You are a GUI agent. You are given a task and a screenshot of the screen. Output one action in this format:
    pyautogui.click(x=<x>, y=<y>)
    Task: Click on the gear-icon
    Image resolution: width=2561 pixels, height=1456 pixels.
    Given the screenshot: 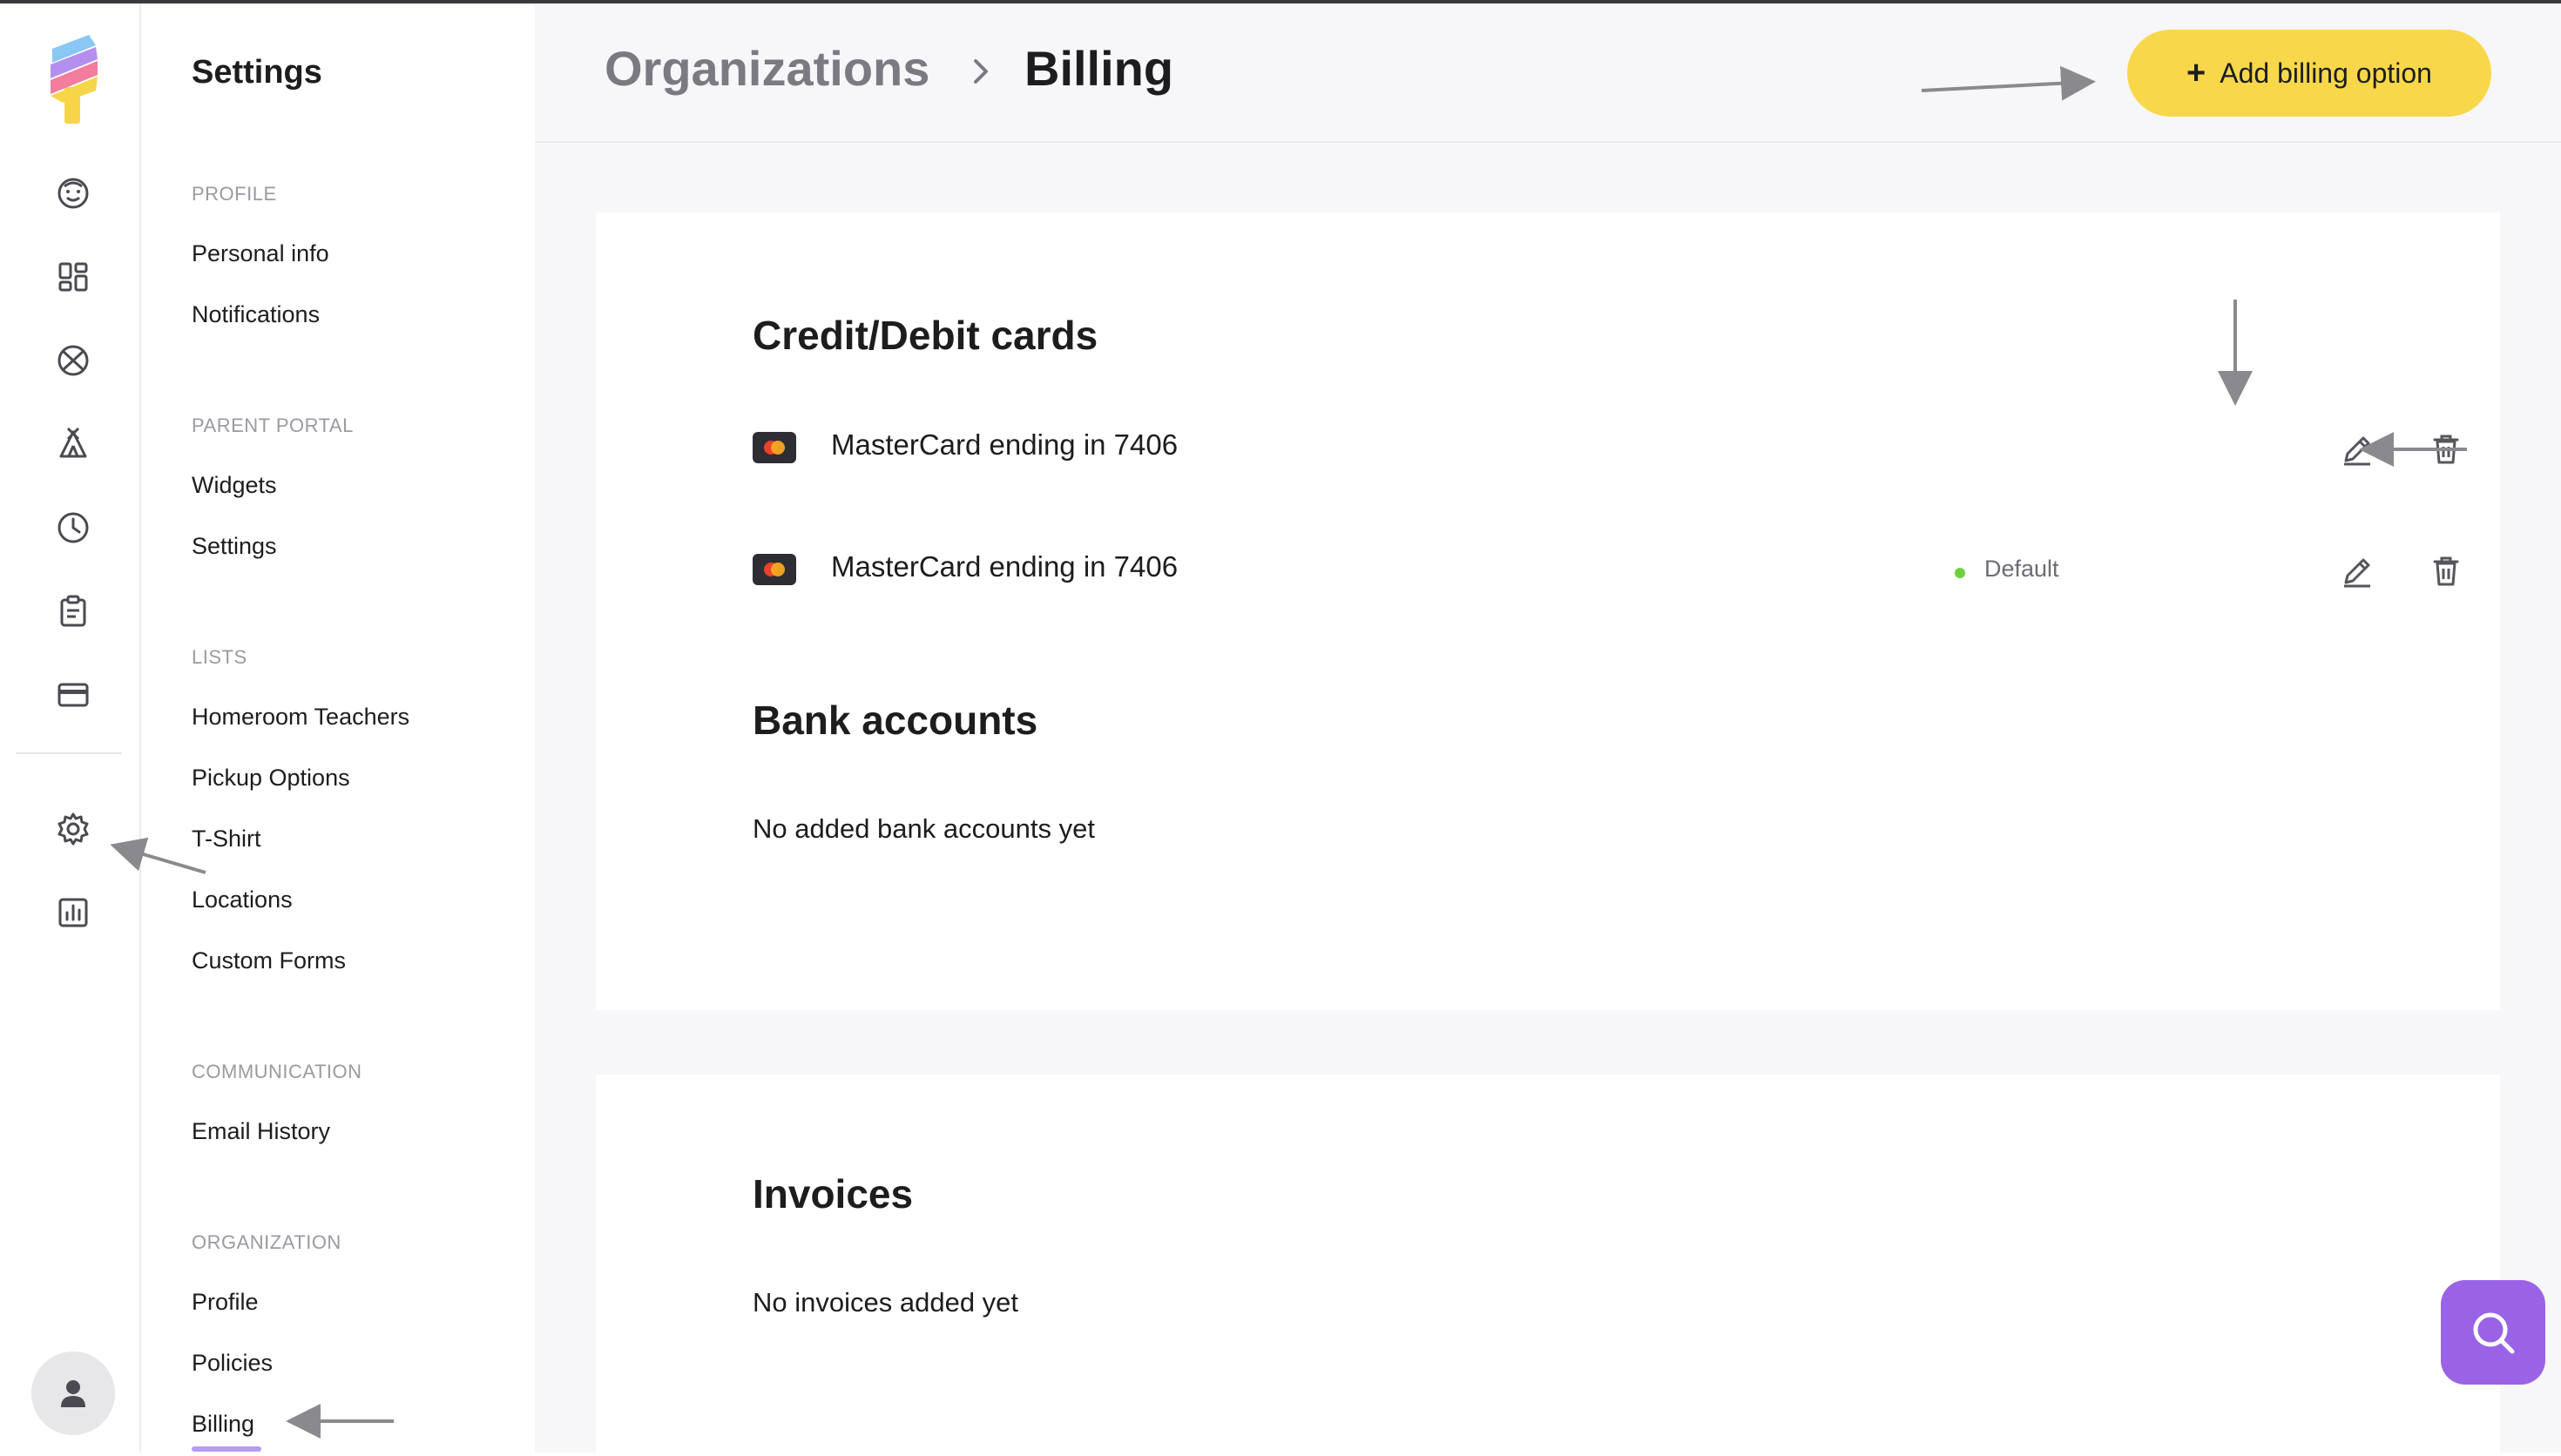 What is the action you would take?
    pyautogui.click(x=73, y=829)
    